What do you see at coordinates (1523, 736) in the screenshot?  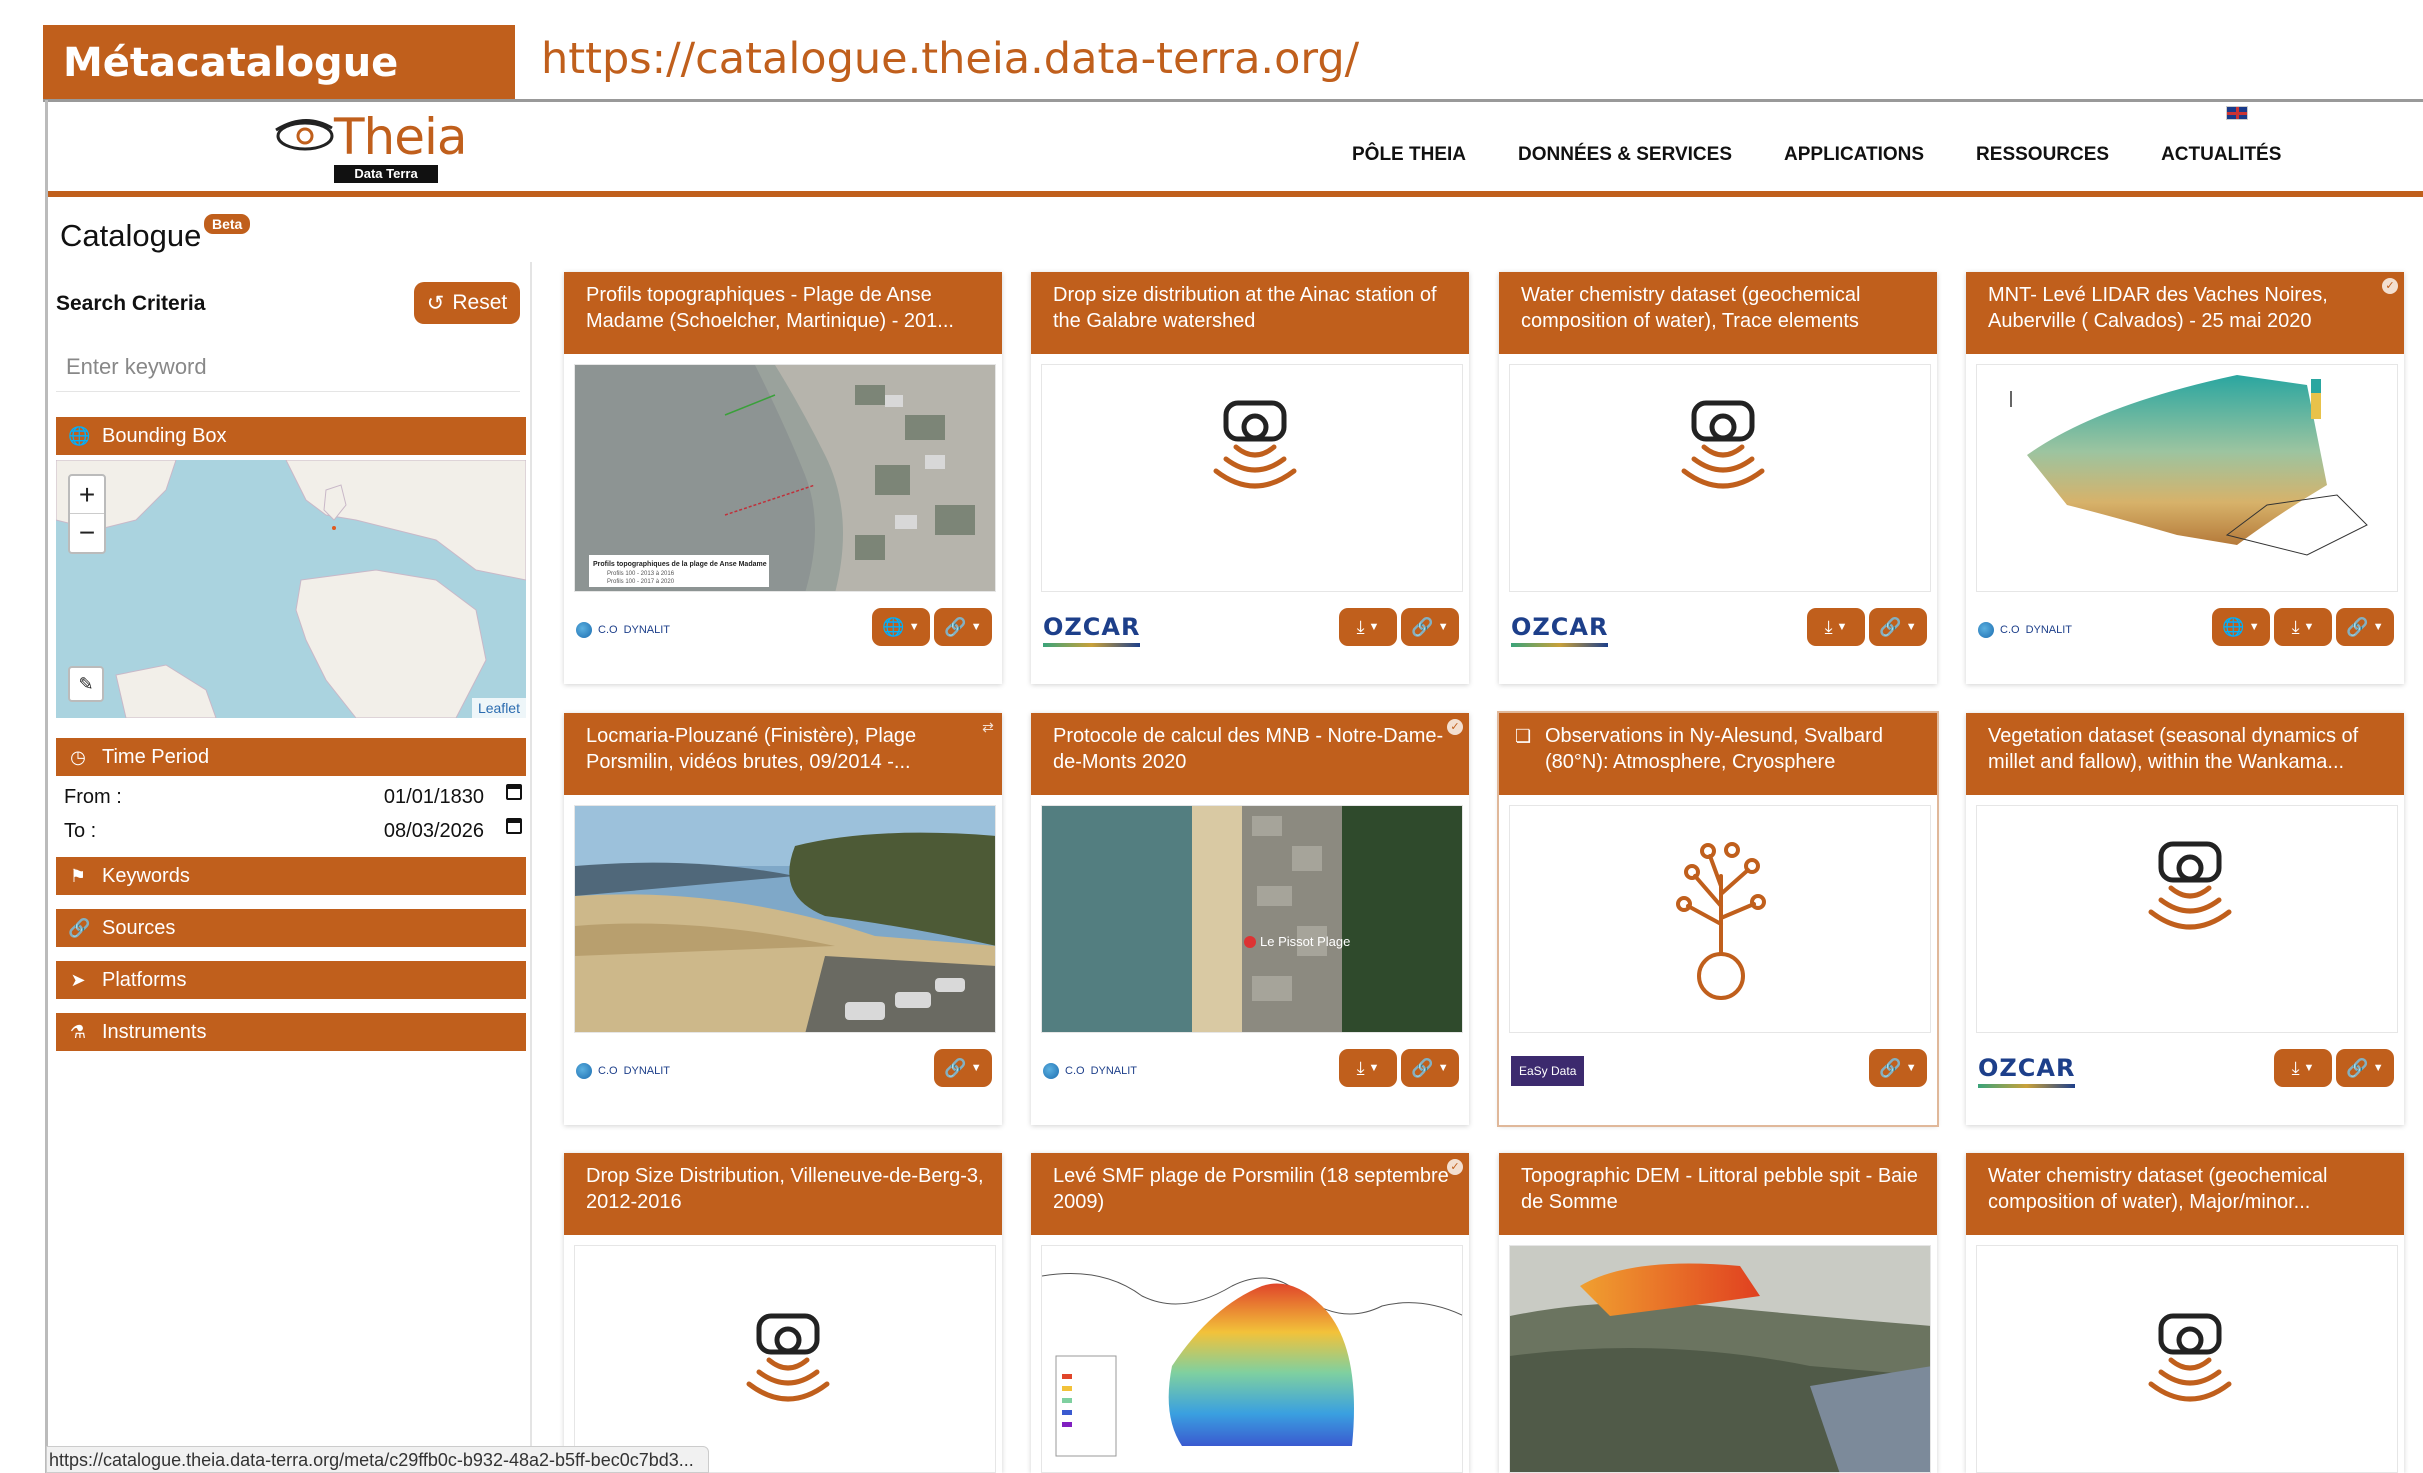 I see `copy-icon: ❏` at bounding box center [1523, 736].